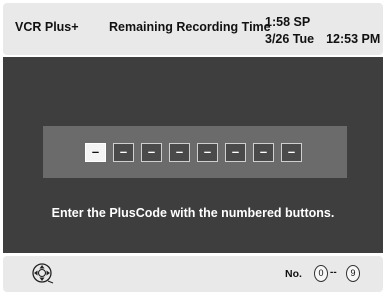 The width and height of the screenshot is (386, 295). I want to click on pluscode-digit-4: –, so click(179, 152).